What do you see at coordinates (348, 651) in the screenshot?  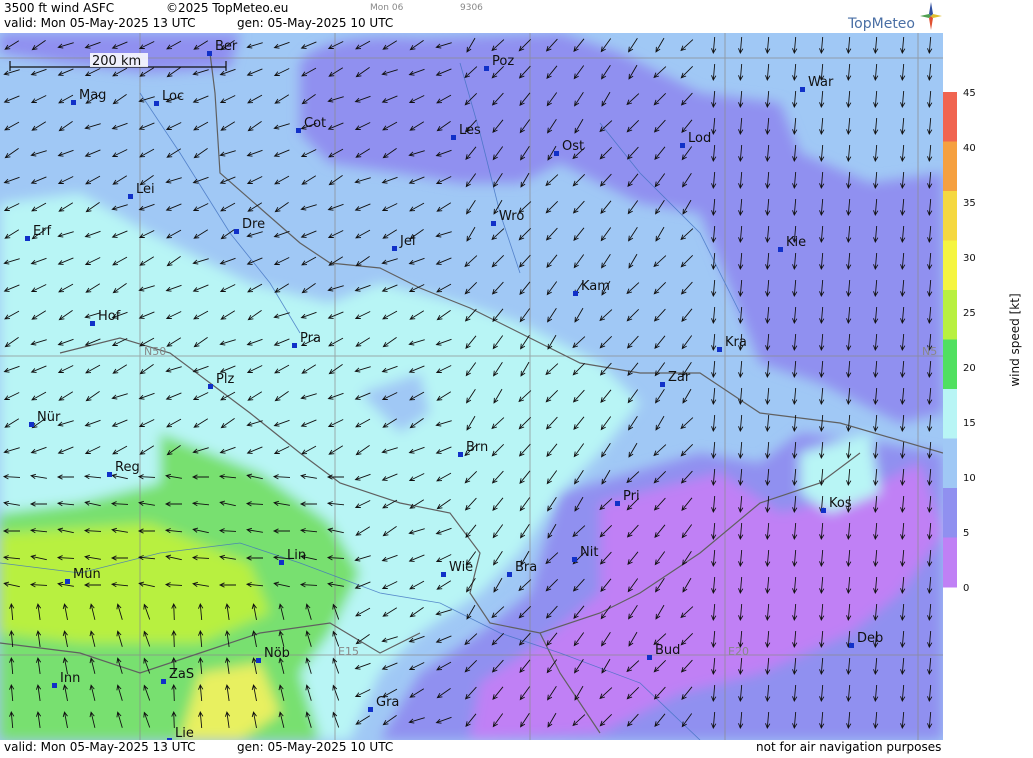 I see `grid-label-e15: E15` at bounding box center [348, 651].